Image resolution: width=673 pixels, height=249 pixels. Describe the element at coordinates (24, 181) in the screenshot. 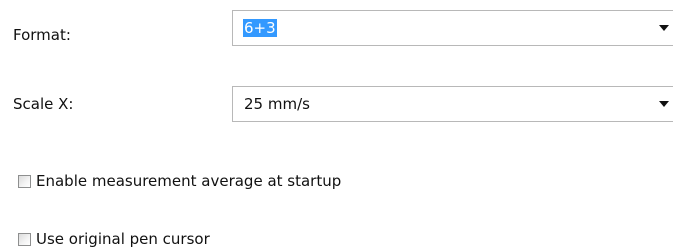

I see `measurement-average-checkbox` at that location.